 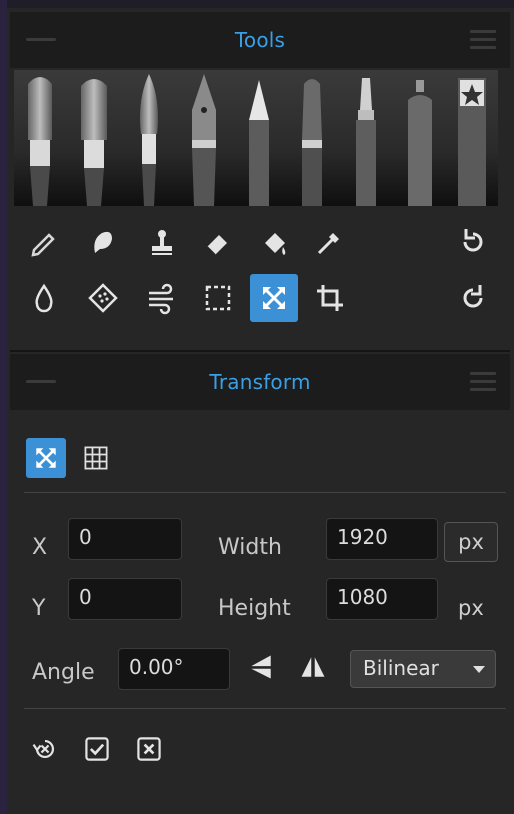 I want to click on height-unit-label: px, so click(x=471, y=608).